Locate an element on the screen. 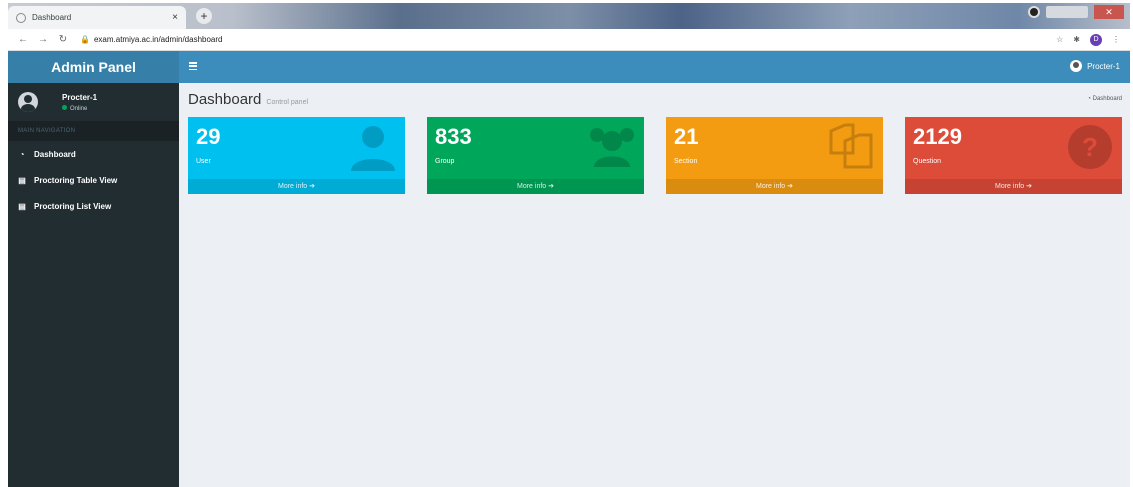 This screenshot has width=1133, height=487. top-user-menu: Procter-1 is located at coordinates (1095, 66).